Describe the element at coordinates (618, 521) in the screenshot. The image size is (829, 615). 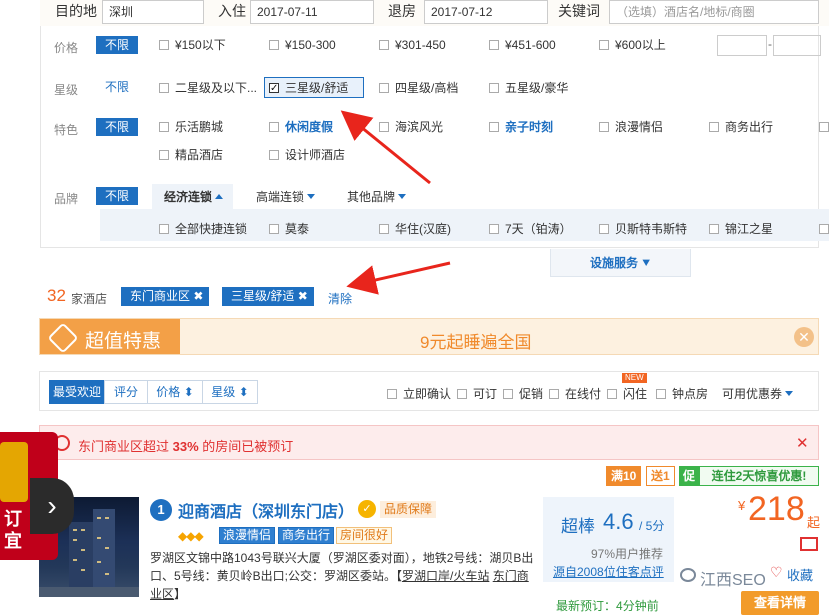
I see `rating-score: 4.6` at that location.